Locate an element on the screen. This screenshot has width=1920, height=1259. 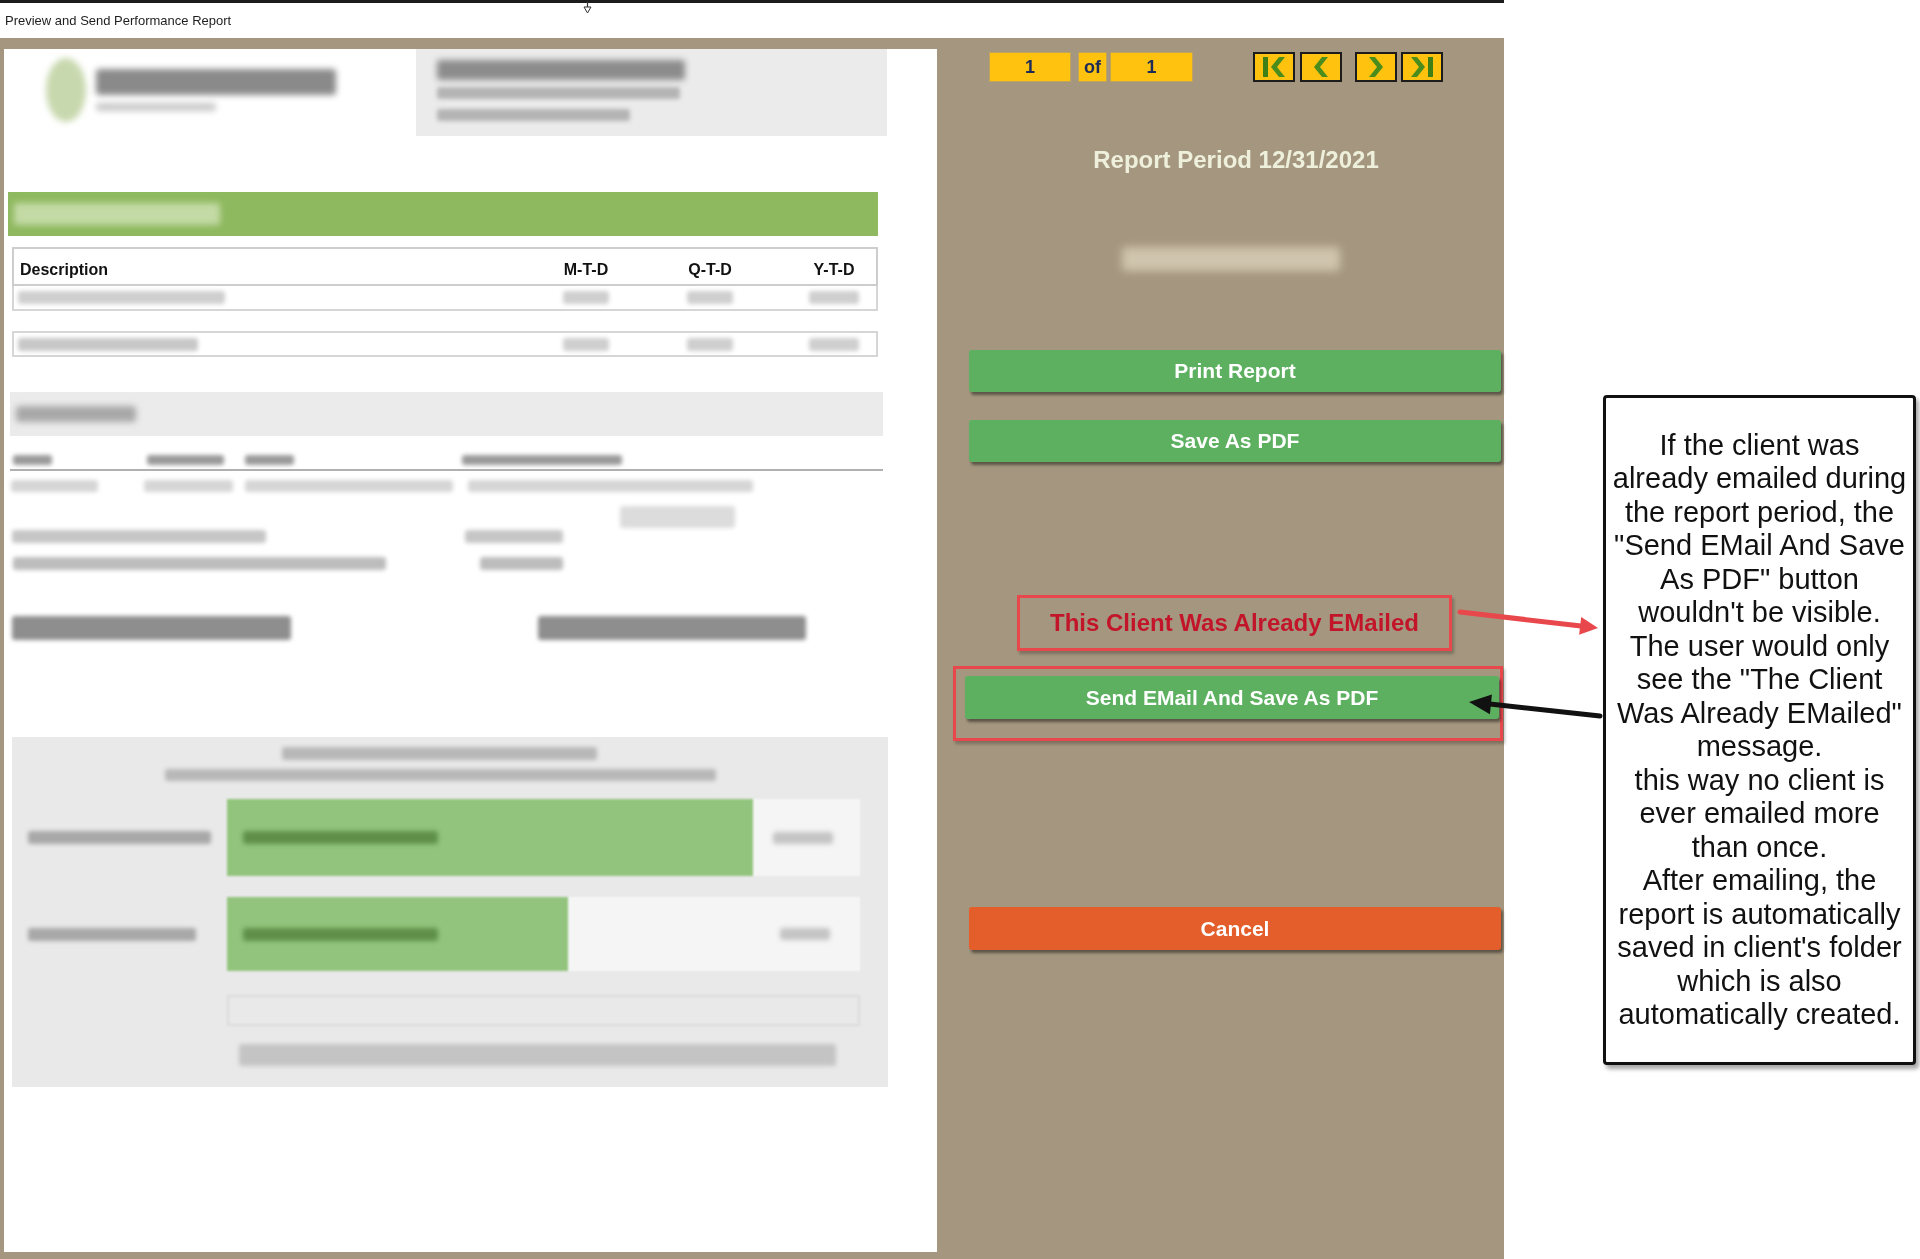
callout-text: this way no client is ever emailed more than once. is located at coordinates (1759, 813).